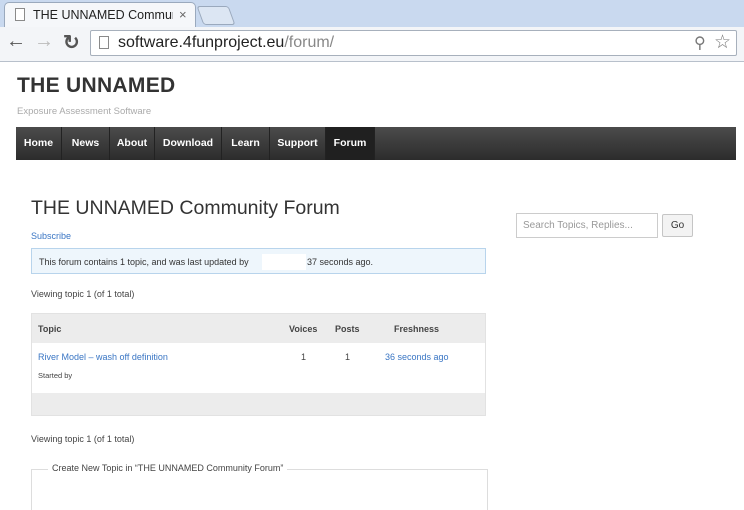 This screenshot has height=510, width=744. Describe the element at coordinates (185, 208) in the screenshot. I see `forum-title: THE UNNAMED Community Forum` at that location.